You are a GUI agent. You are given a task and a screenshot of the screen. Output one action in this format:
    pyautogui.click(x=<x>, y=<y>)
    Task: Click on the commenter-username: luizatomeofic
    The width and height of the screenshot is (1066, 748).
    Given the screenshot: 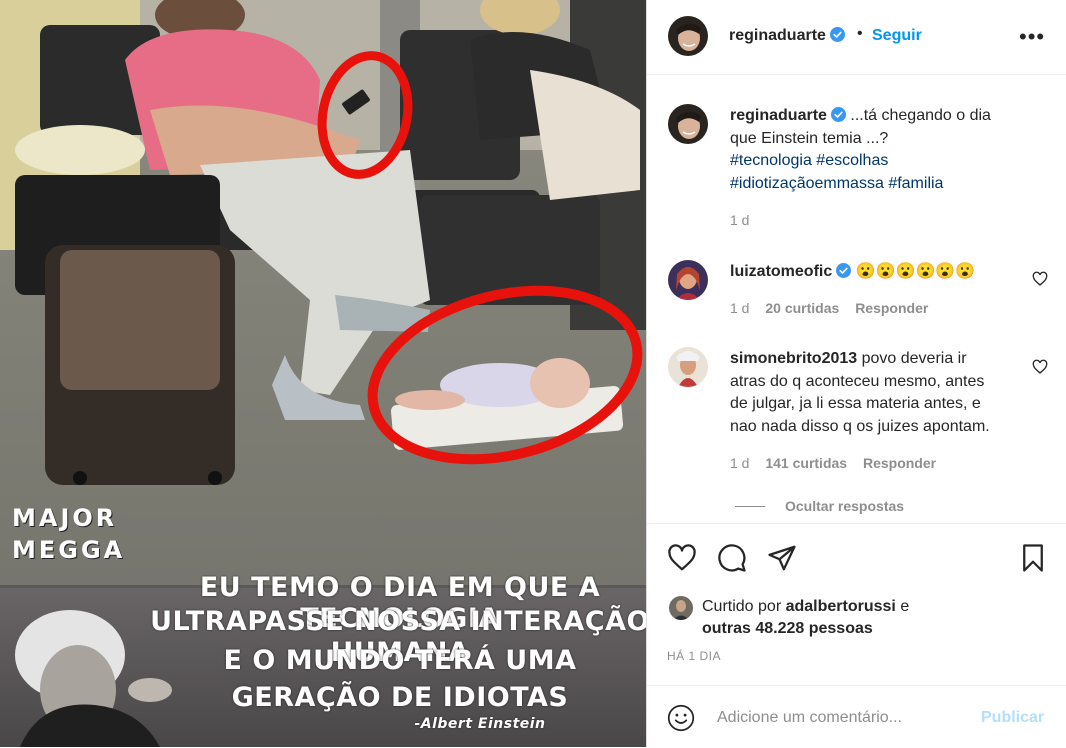 What is the action you would take?
    pyautogui.click(x=781, y=271)
    